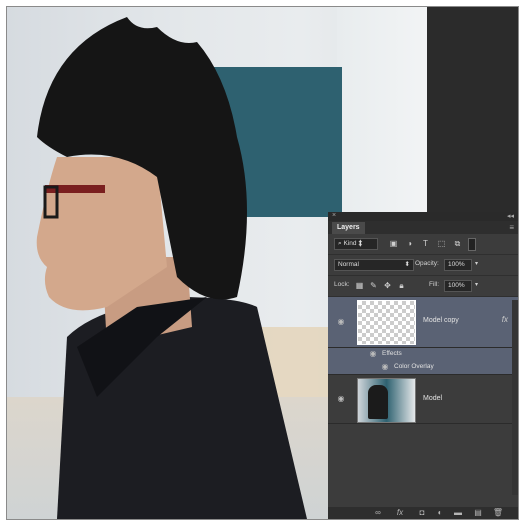 The width and height of the screenshot is (525, 526). Describe the element at coordinates (342, 284) in the screenshot. I see `lock-label: Lock:` at that location.